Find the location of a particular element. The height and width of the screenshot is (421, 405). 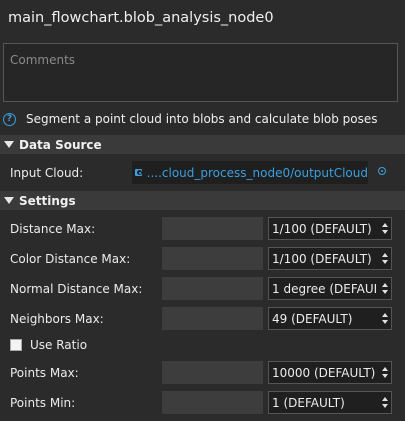

color-distance-max-input is located at coordinates (212, 258).